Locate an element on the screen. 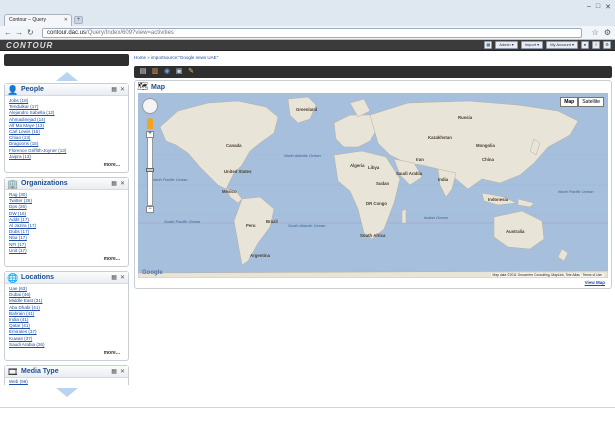  timeline-view-icon: ▥ is located at coordinates (155, 72).